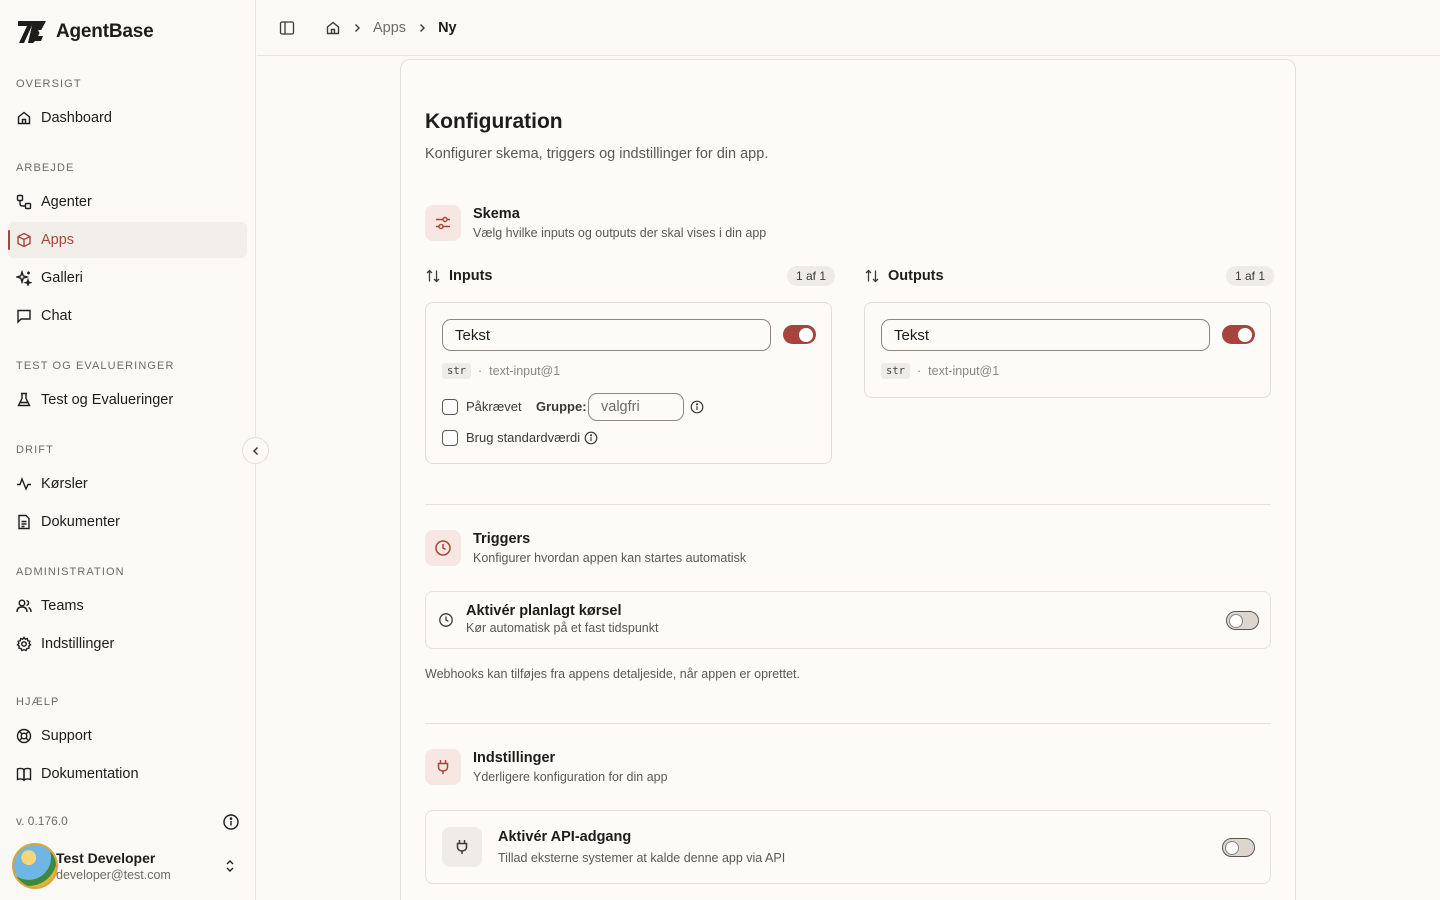 Image resolution: width=1440 pixels, height=900 pixels. What do you see at coordinates (606, 335) in the screenshot?
I see `input-field-name: Tekst` at bounding box center [606, 335].